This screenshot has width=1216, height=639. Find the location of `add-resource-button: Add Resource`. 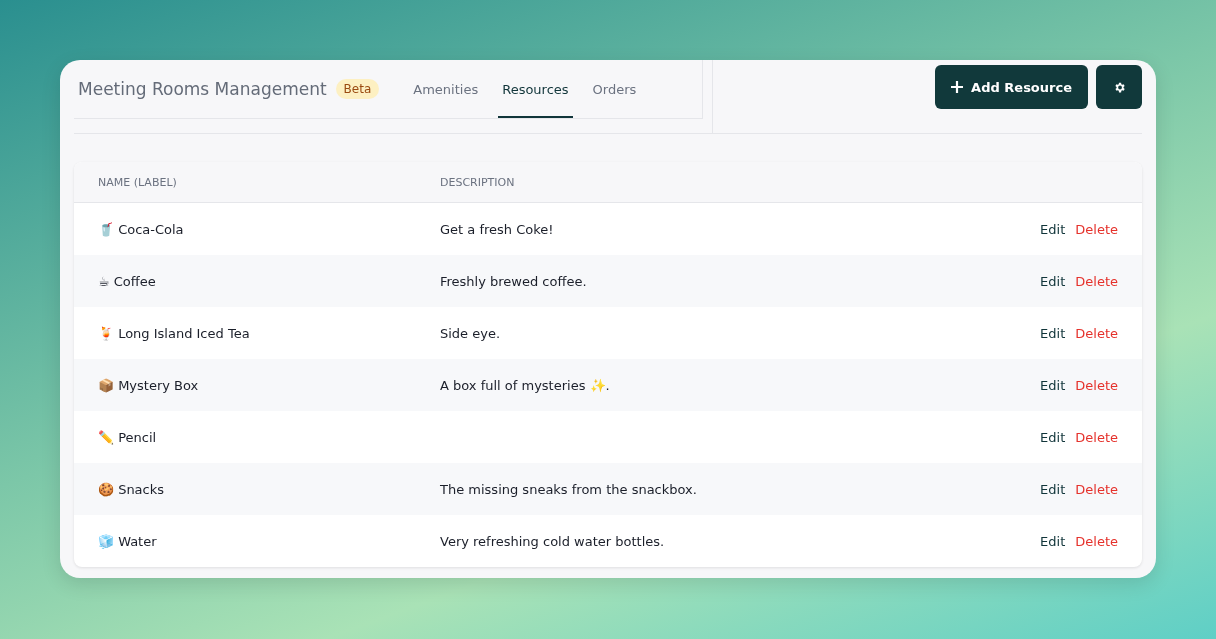

add-resource-button: Add Resource is located at coordinates (1011, 87).